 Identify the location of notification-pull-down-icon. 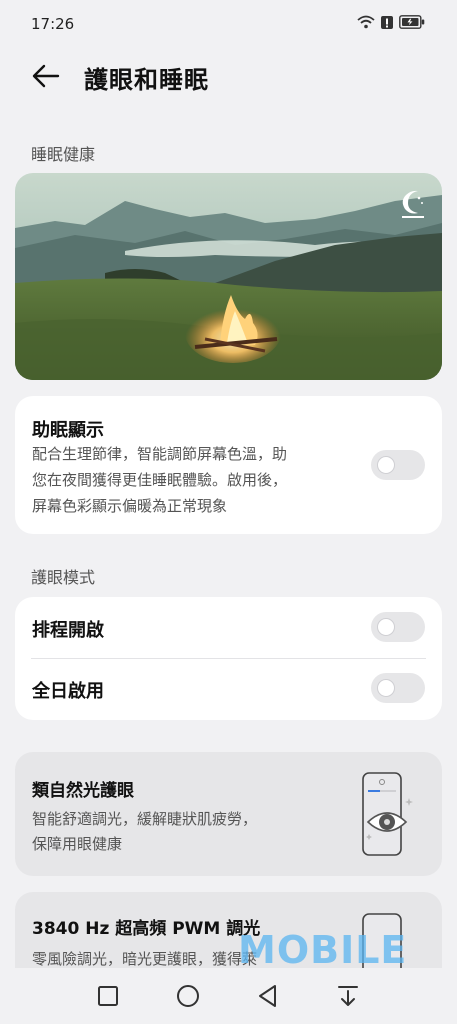
(348, 996).